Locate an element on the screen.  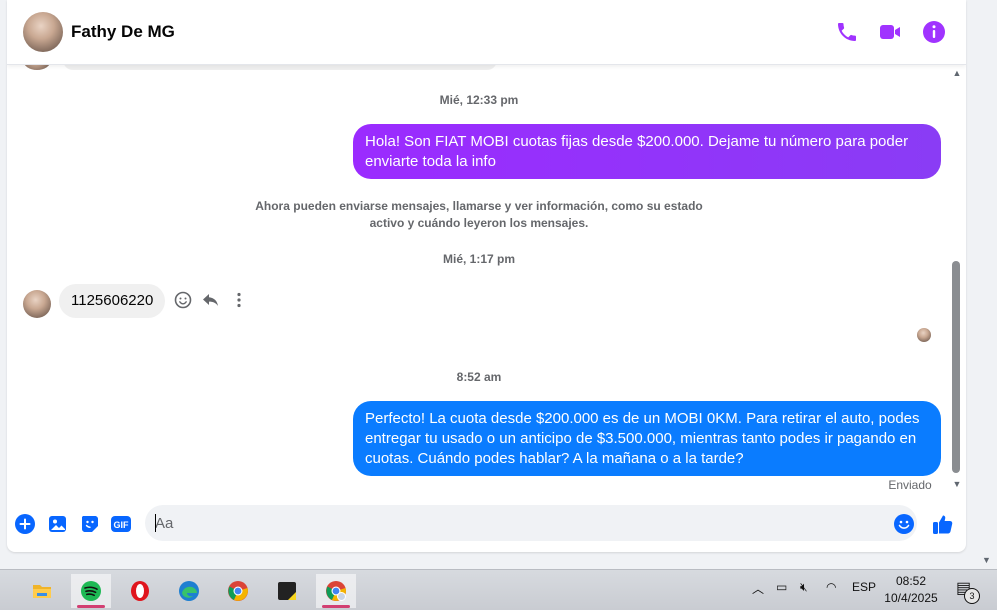
gif-icon: GIF is located at coordinates (121, 524).